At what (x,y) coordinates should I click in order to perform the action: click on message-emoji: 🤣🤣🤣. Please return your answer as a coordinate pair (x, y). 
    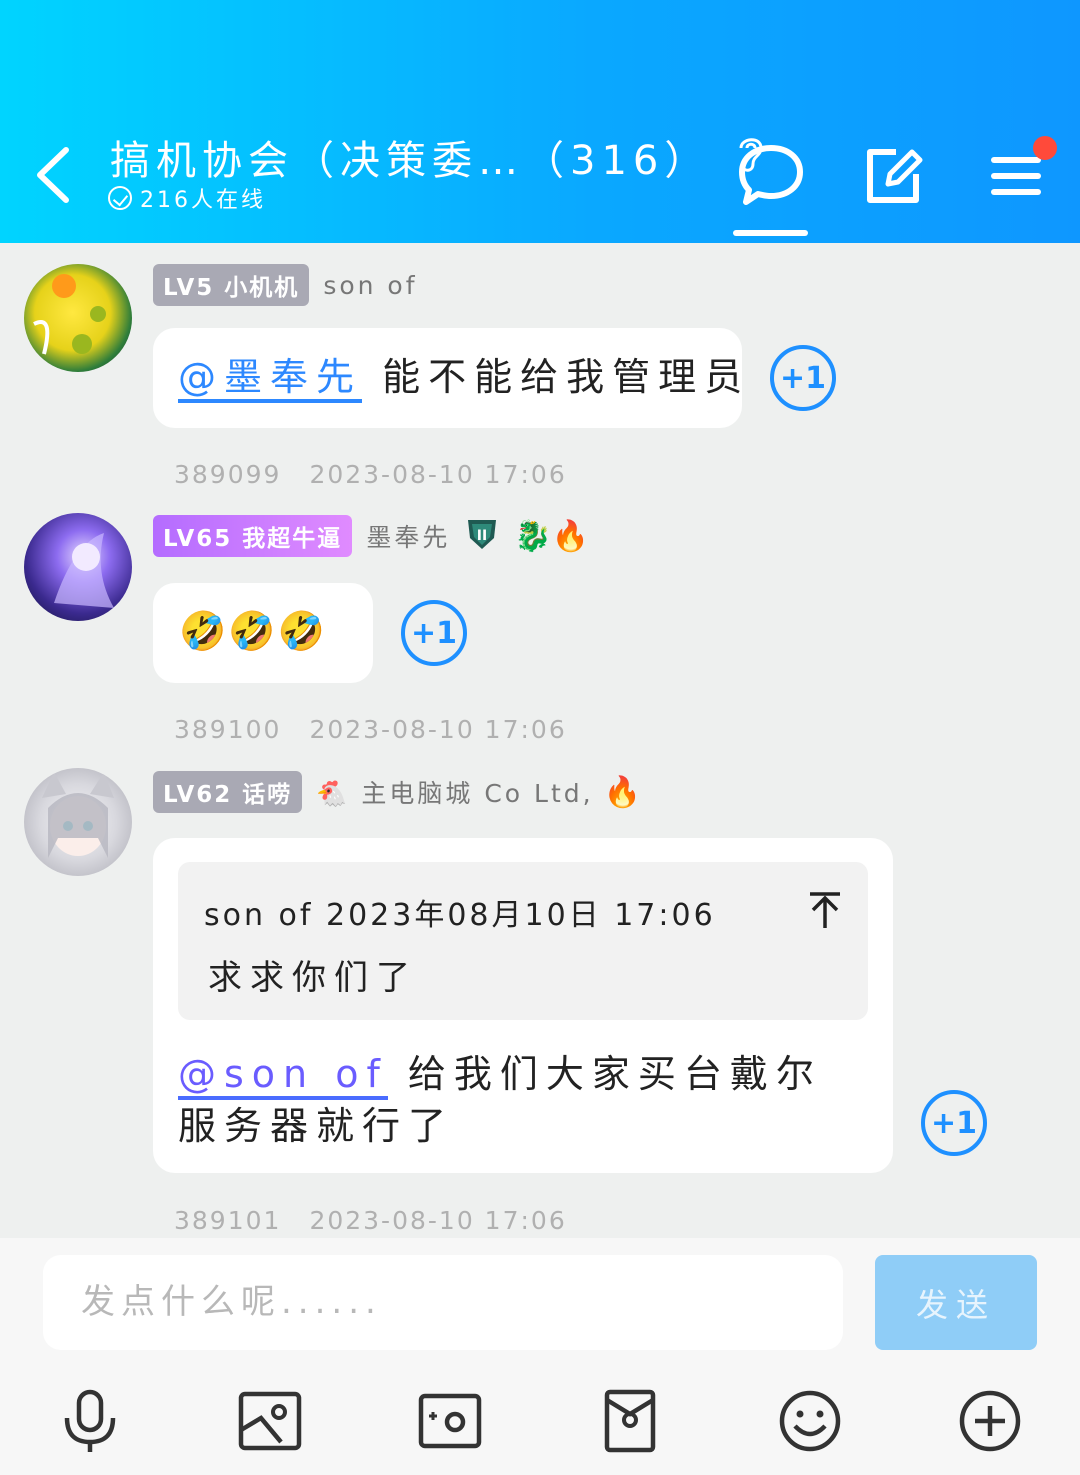
    Looking at the image, I should click on (253, 631).